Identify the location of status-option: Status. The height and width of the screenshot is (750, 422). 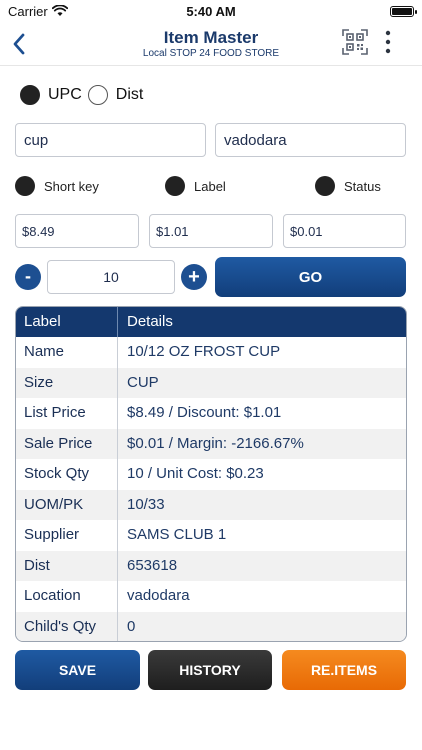
(348, 186).